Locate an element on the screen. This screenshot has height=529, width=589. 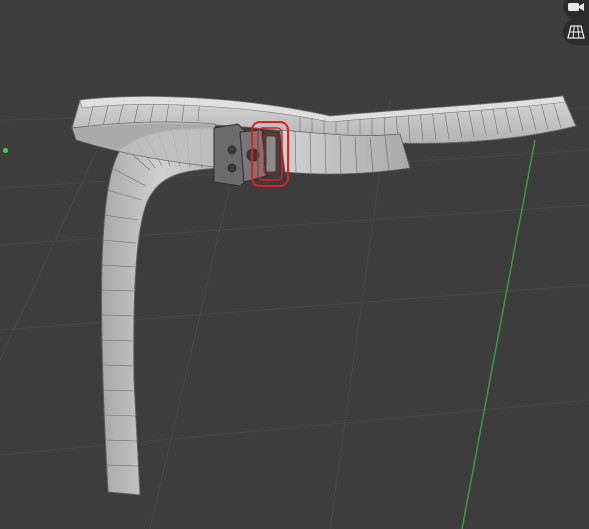
camera-toggle-button is located at coordinates (576, 10).